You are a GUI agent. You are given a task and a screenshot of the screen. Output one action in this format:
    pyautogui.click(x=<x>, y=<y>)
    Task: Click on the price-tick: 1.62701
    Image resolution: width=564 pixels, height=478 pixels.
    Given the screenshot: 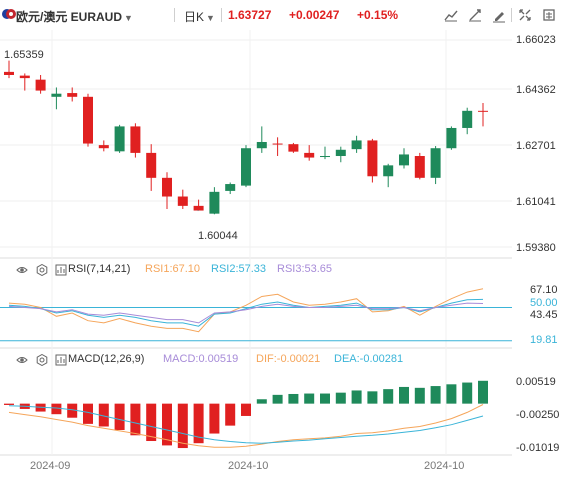 What is the action you would take?
    pyautogui.click(x=536, y=146)
    